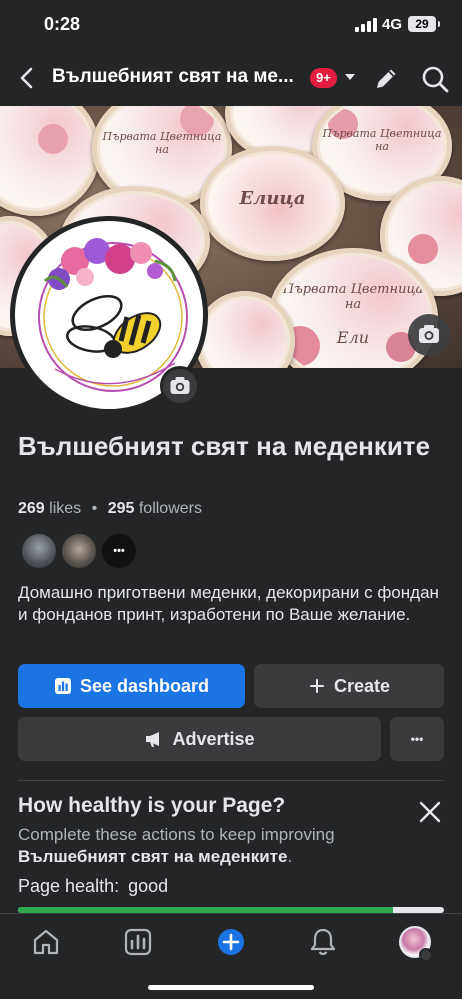 The width and height of the screenshot is (462, 999). What do you see at coordinates (231, 25) in the screenshot?
I see `status-bar: 0:28 4G 29` at bounding box center [231, 25].